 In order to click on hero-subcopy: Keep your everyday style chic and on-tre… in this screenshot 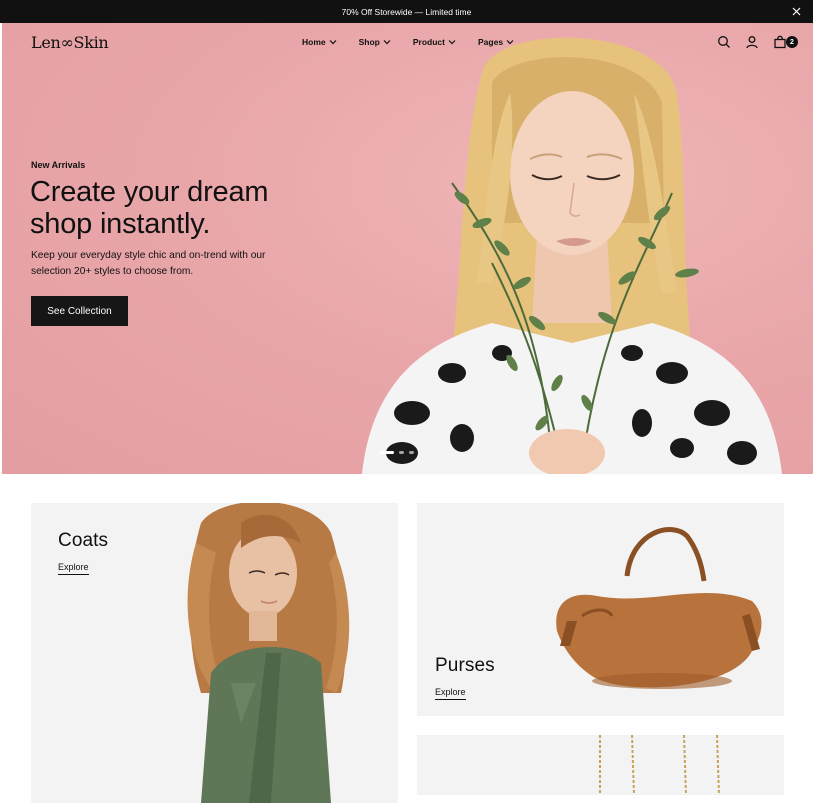, I will do `click(148, 263)`.